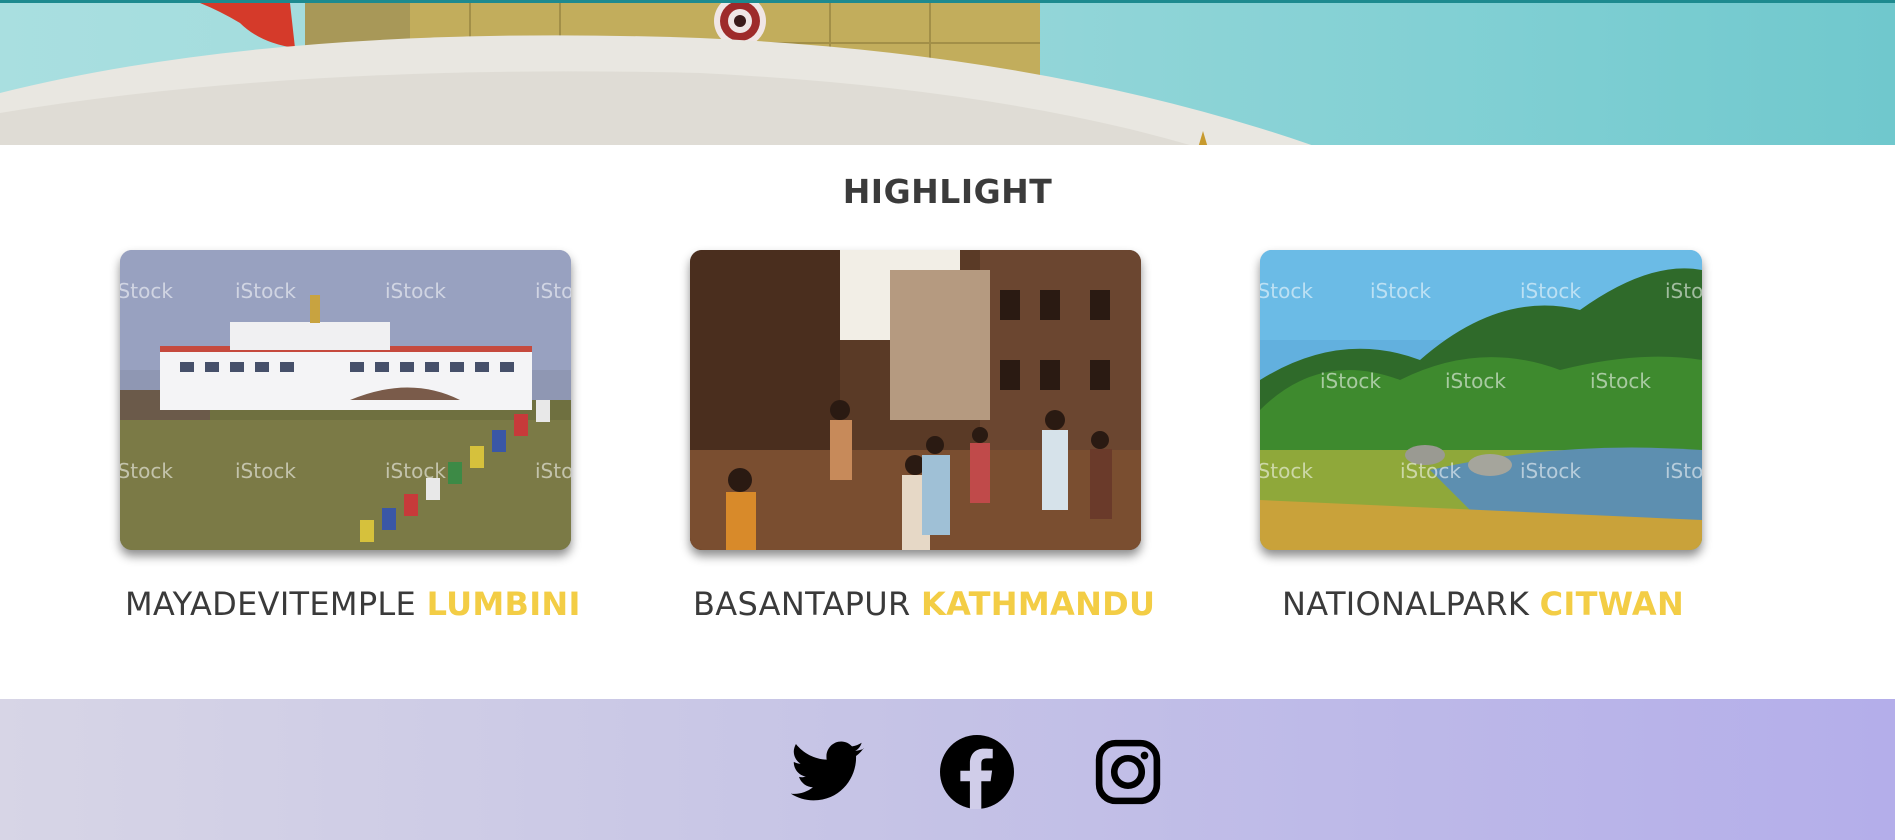  I want to click on facebook-icon, so click(977, 772).